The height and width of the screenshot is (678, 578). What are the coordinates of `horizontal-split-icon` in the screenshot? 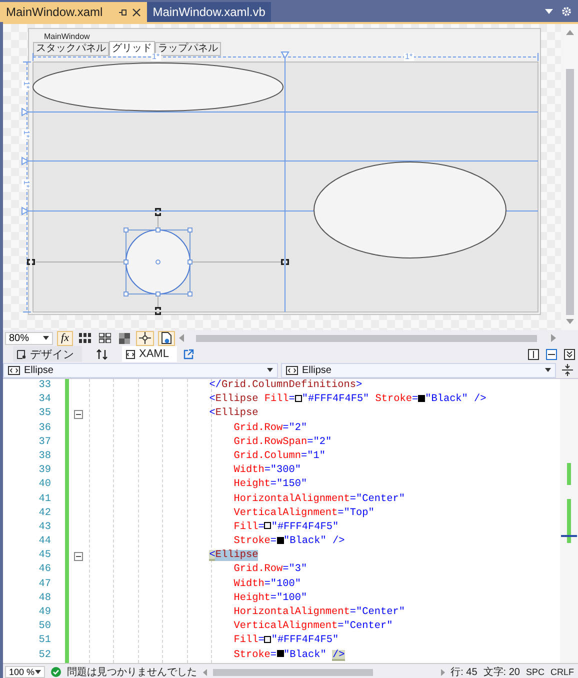 It's located at (551, 354).